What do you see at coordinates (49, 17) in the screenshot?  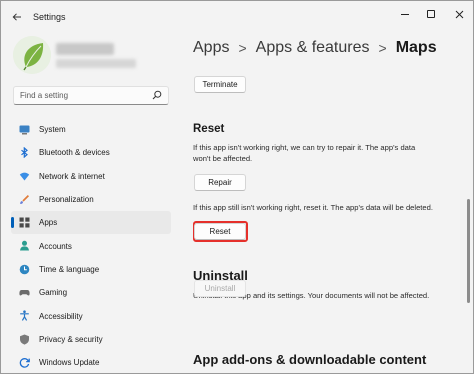 I see `window-title: Settings` at bounding box center [49, 17].